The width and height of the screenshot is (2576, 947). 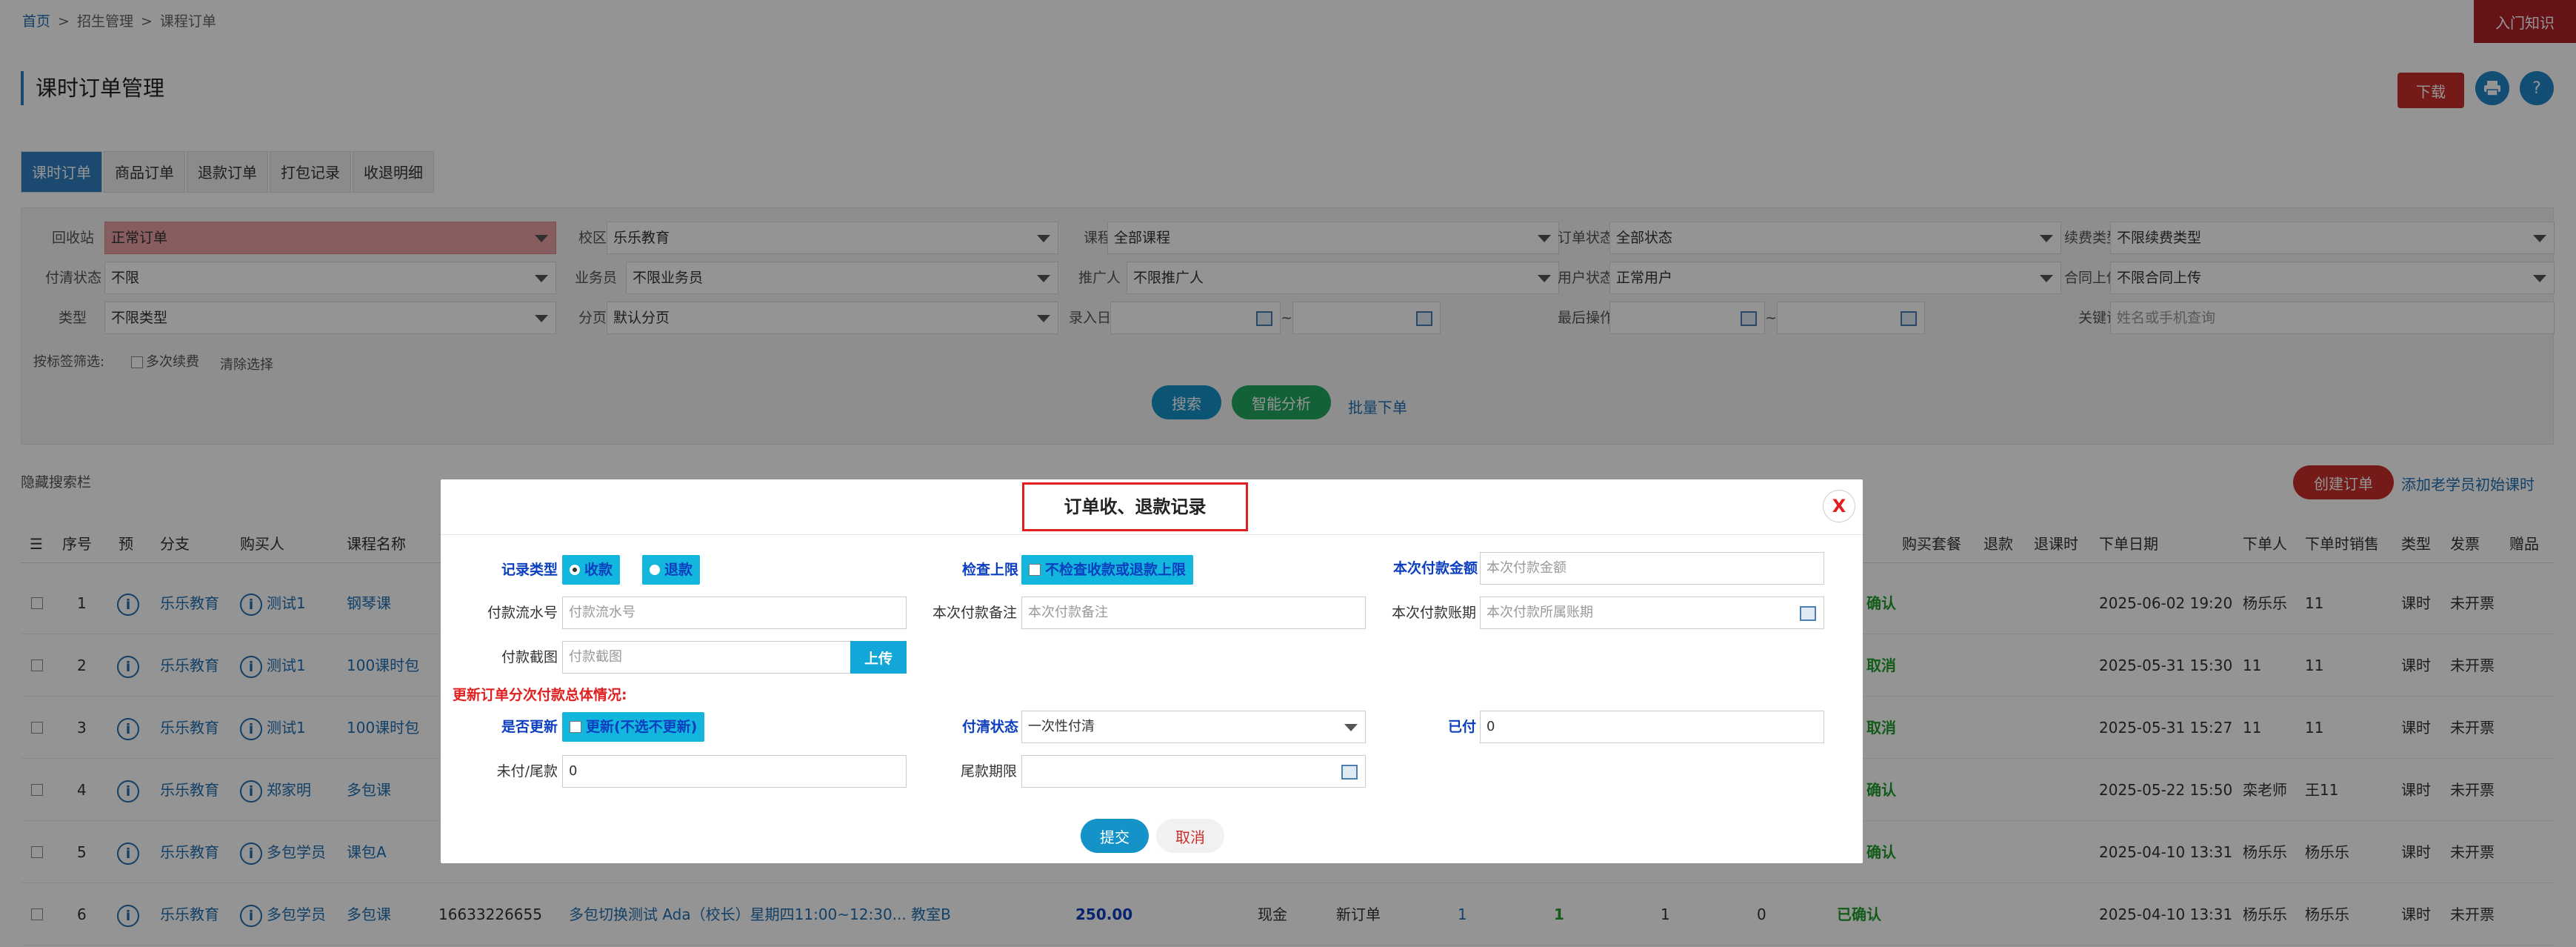 What do you see at coordinates (734, 771) in the screenshot?
I see `unpaid-input: 0` at bounding box center [734, 771].